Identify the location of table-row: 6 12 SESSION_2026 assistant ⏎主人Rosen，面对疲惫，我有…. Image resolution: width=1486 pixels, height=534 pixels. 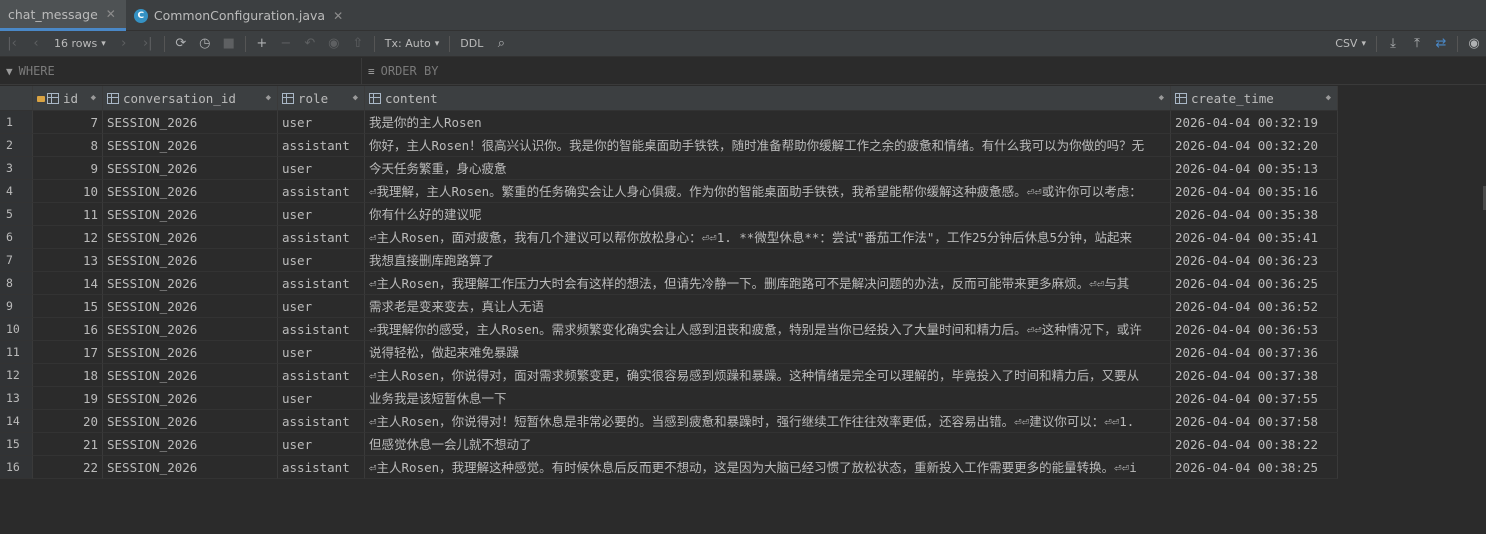
(669, 237).